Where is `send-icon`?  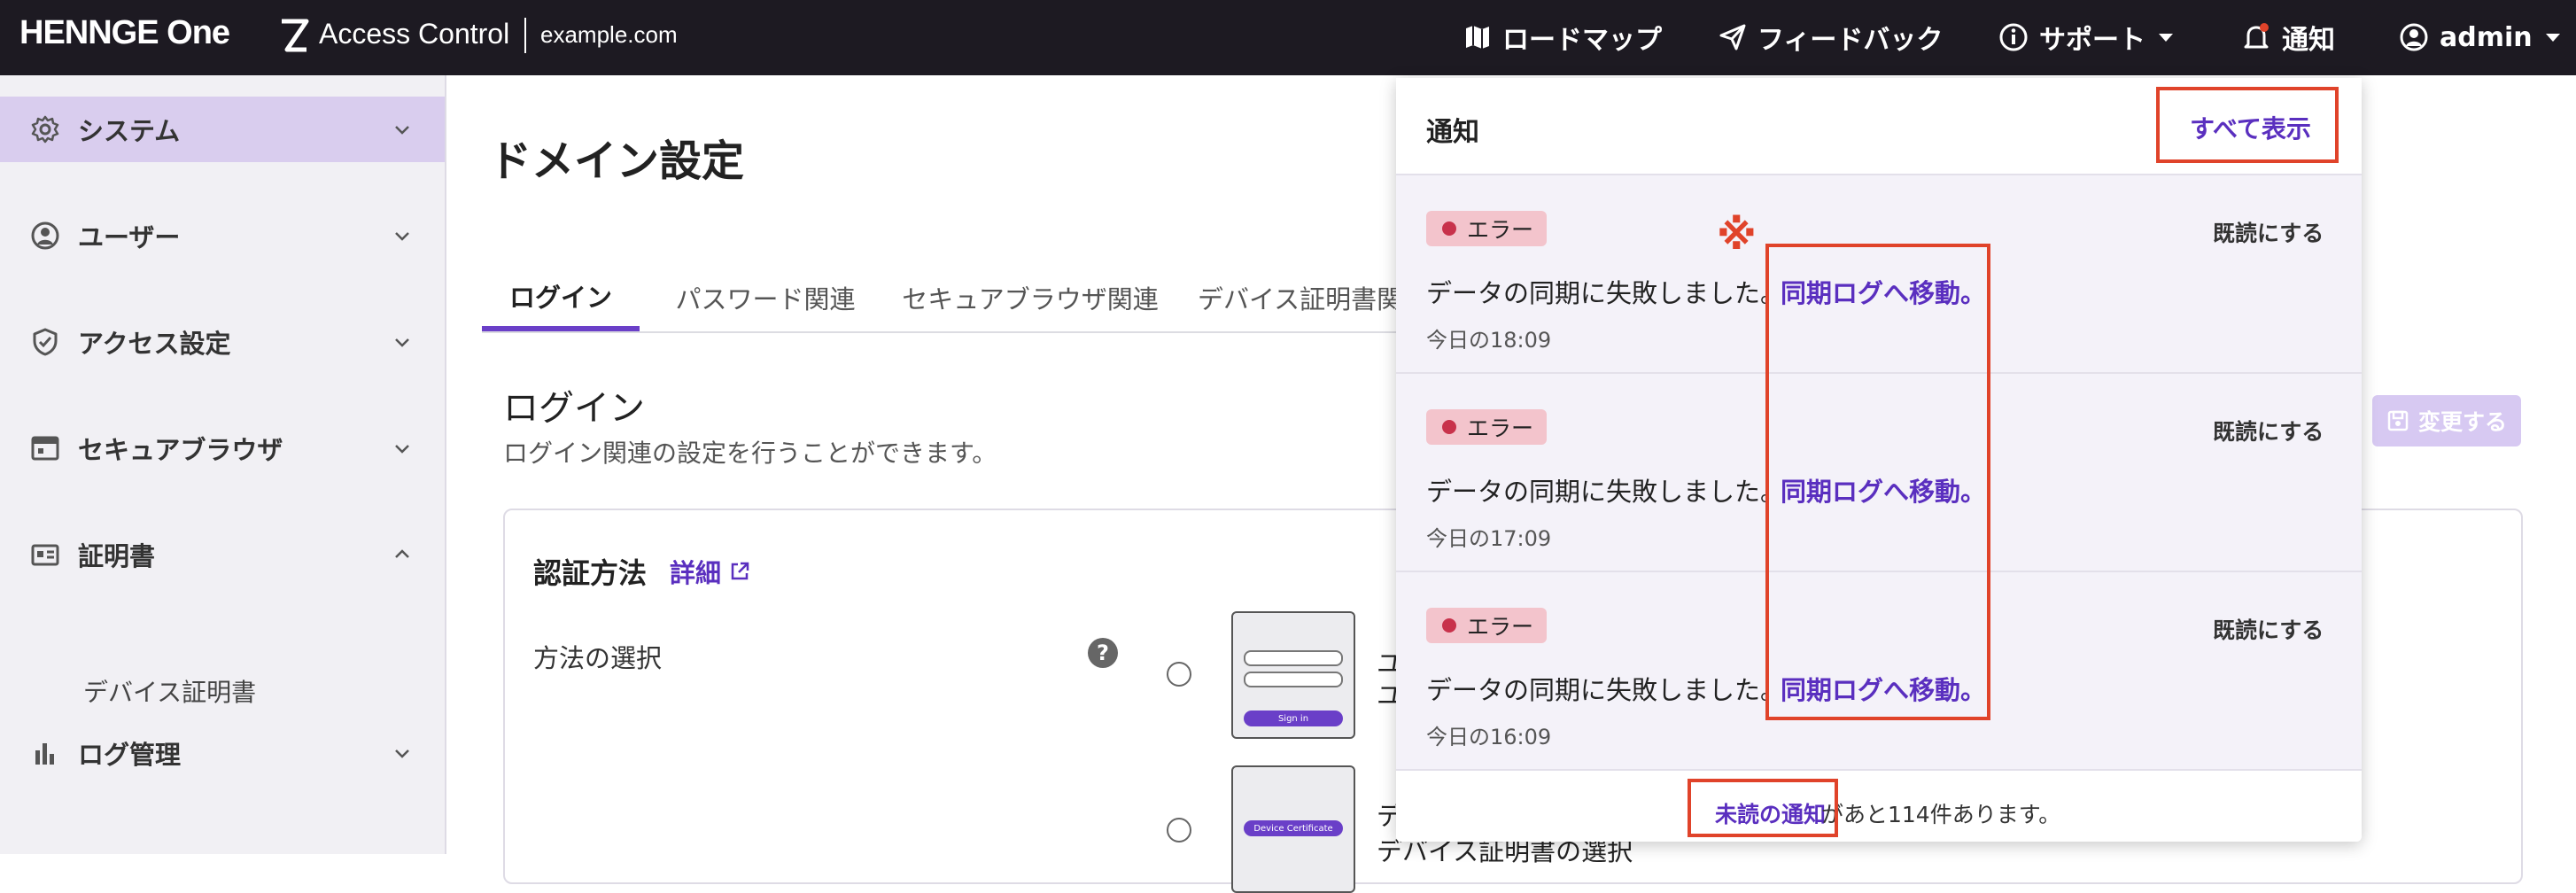 send-icon is located at coordinates (1732, 37).